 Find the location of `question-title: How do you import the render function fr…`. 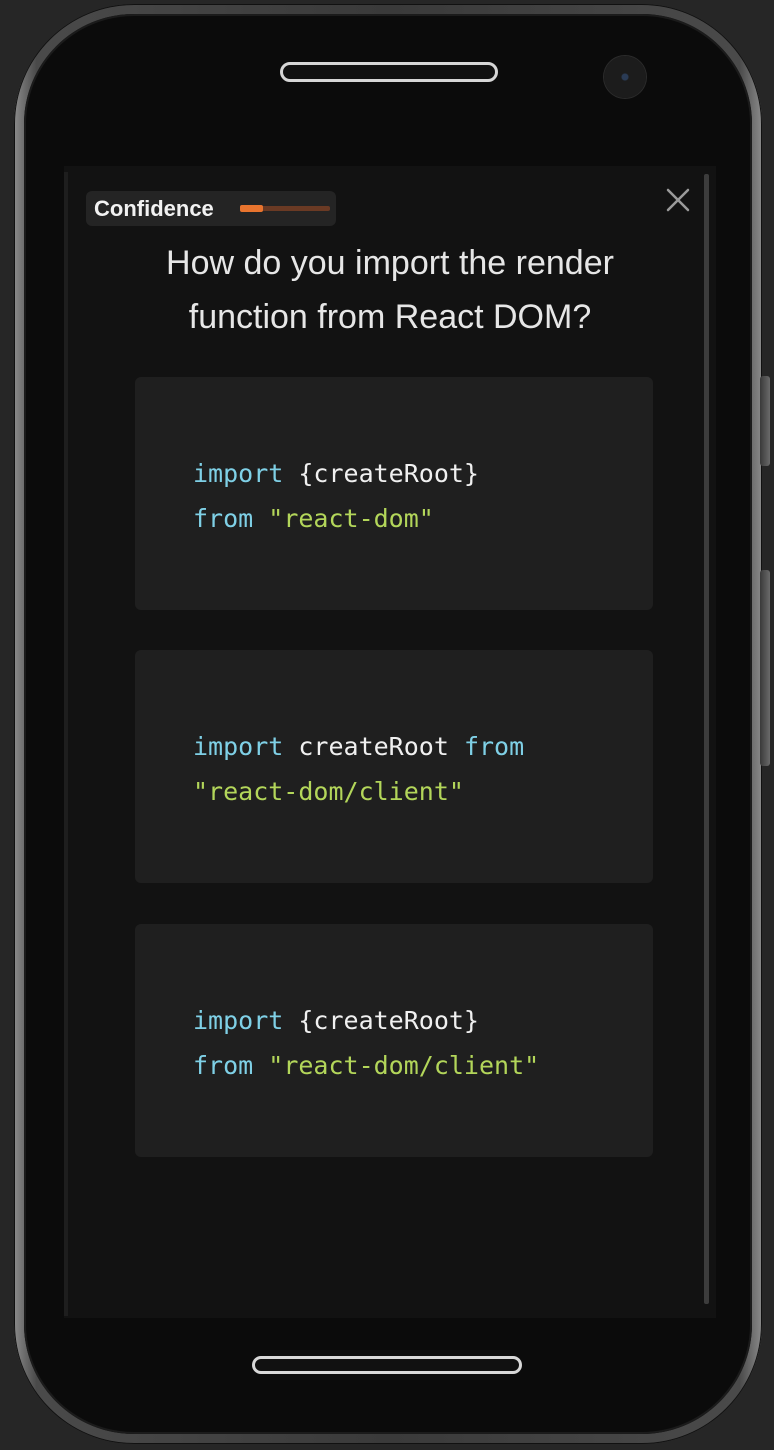

question-title: How do you import the render function fr… is located at coordinates (390, 290).